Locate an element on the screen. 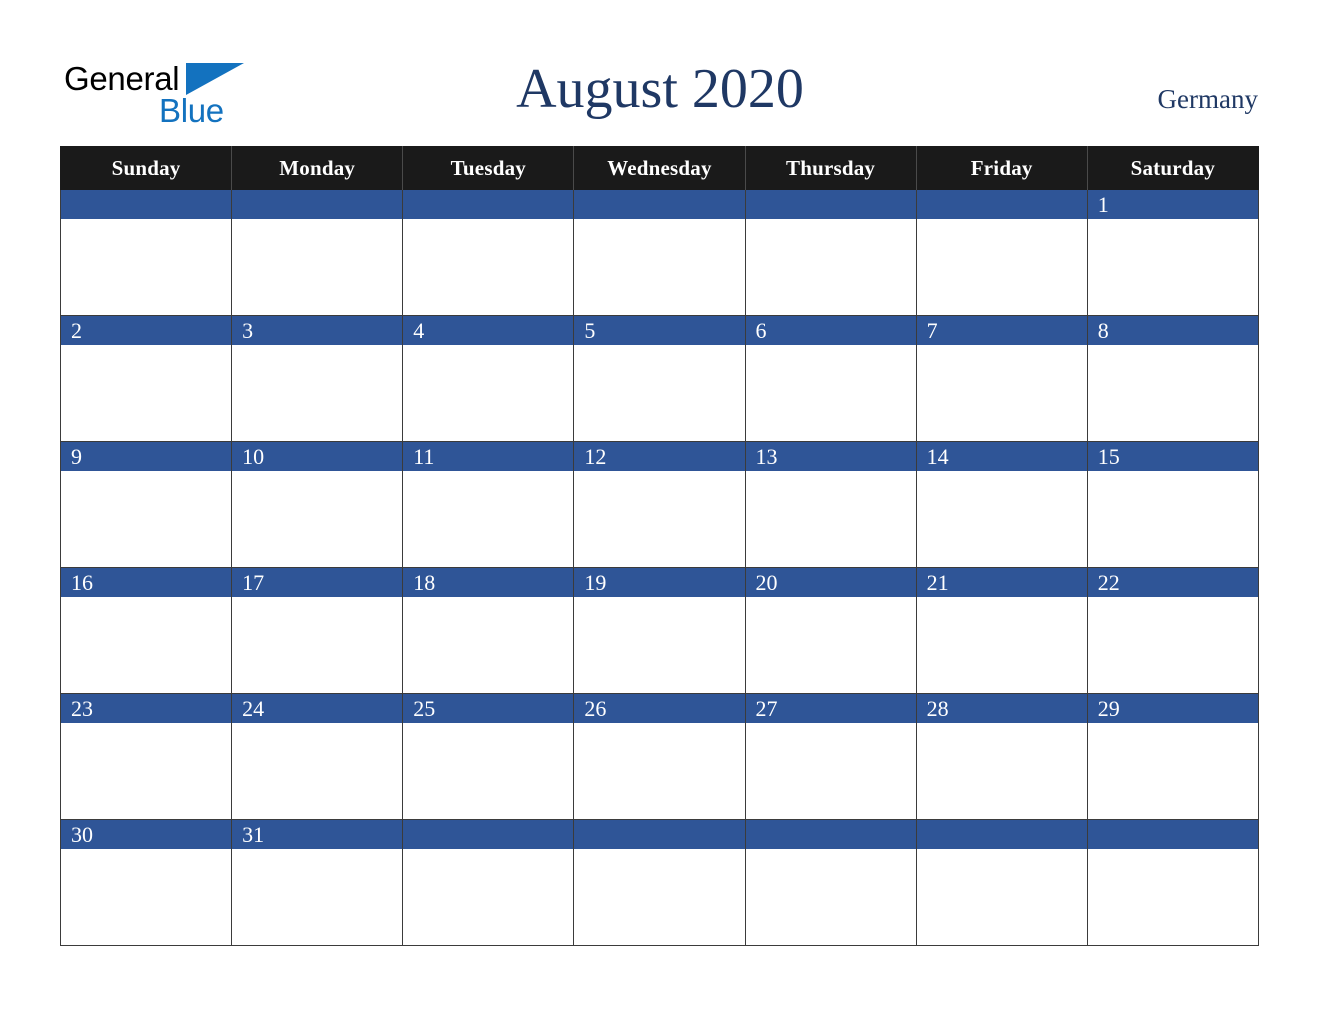  day-cell: 30 is located at coordinates (146, 882).